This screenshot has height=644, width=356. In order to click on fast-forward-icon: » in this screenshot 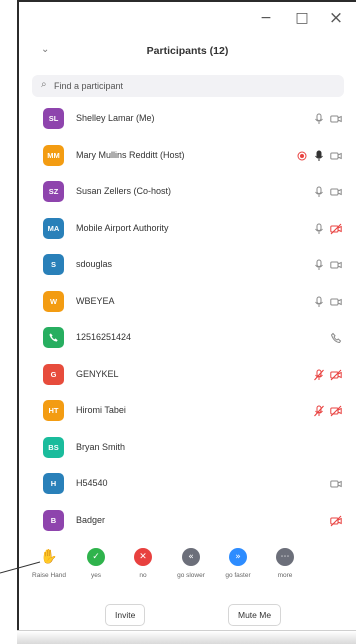, I will do `click(238, 557)`.